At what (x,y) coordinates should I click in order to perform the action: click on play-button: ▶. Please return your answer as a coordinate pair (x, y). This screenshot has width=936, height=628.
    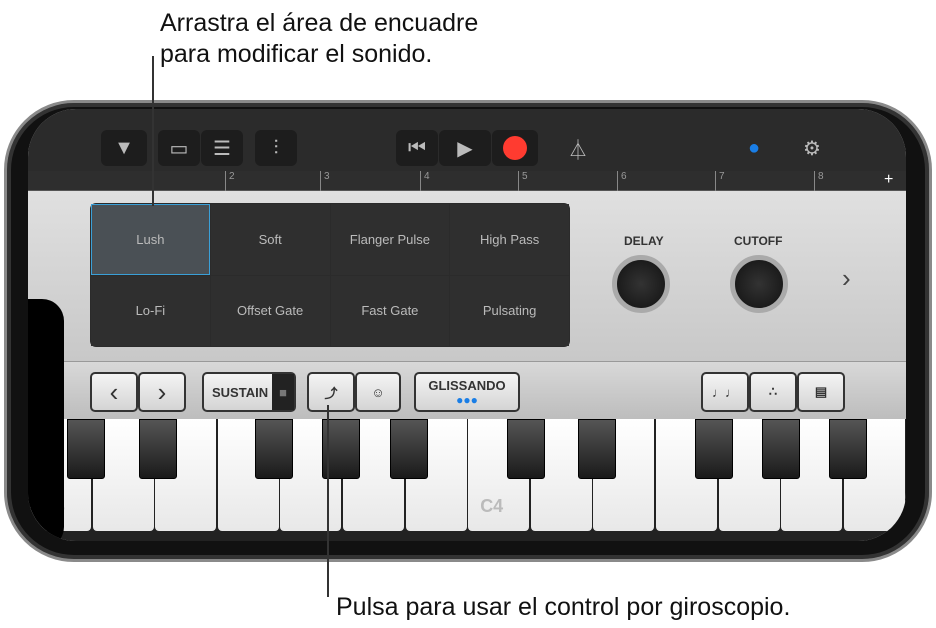
    Looking at the image, I should click on (465, 148).